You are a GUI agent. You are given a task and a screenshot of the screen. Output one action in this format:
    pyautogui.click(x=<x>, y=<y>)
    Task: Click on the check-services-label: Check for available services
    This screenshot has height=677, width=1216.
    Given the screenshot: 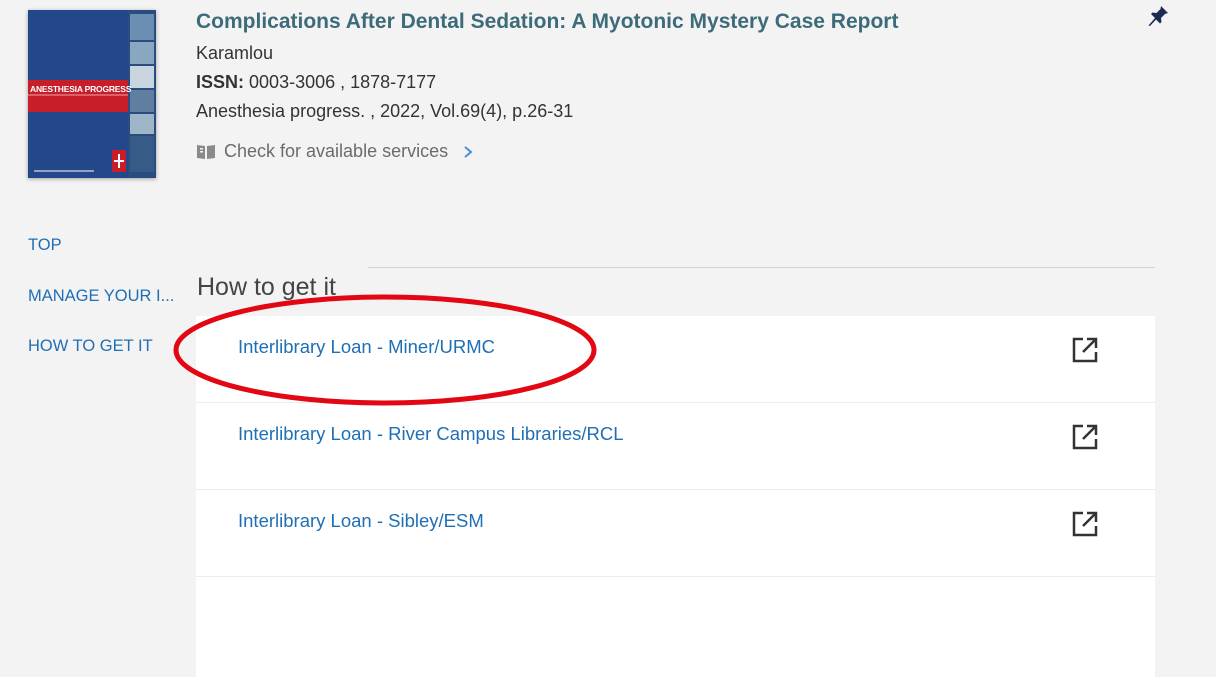 What is the action you would take?
    pyautogui.click(x=336, y=151)
    